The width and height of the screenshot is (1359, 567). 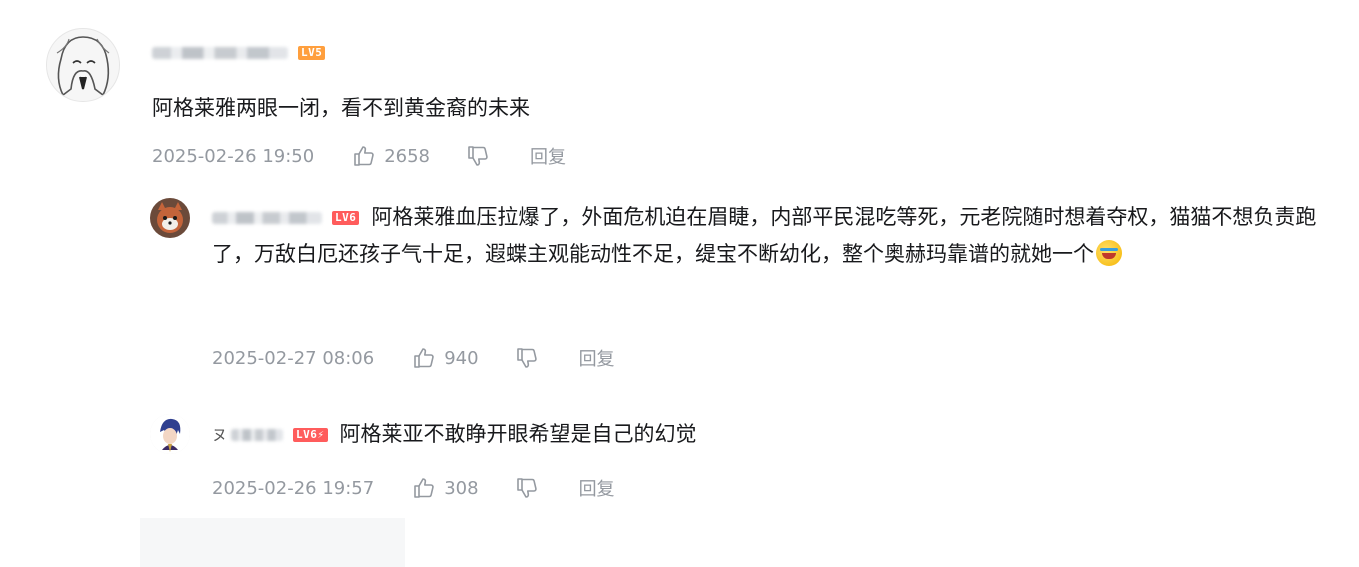 I want to click on reply-content: 阿格莱亚不敢睁开眼希望是自己的幻觉, so click(x=518, y=434).